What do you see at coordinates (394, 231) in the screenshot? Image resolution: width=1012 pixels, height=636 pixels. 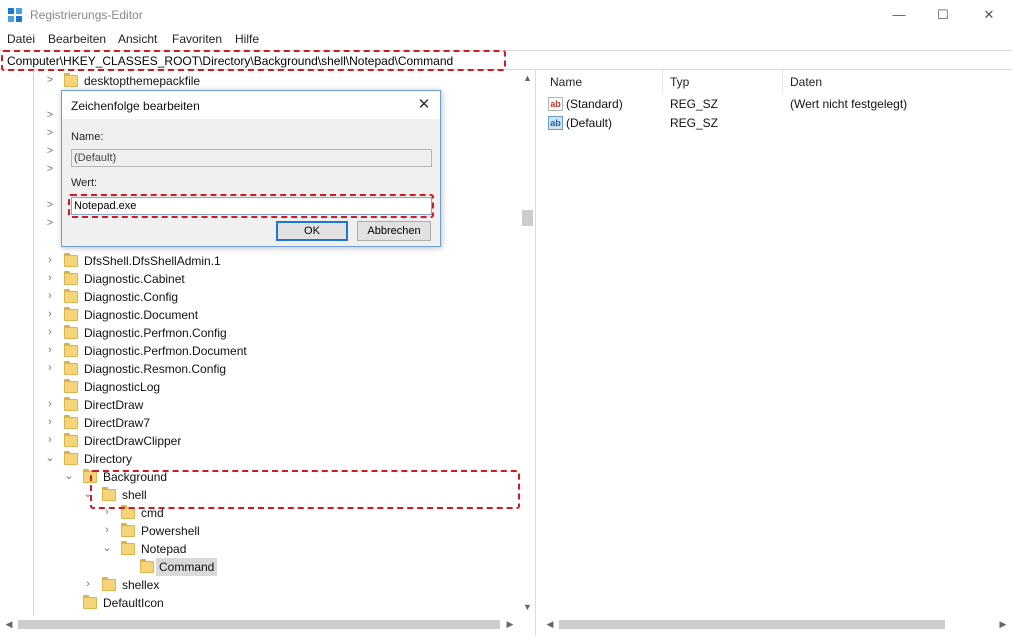 I see `cancel-button: Abbrechen` at bounding box center [394, 231].